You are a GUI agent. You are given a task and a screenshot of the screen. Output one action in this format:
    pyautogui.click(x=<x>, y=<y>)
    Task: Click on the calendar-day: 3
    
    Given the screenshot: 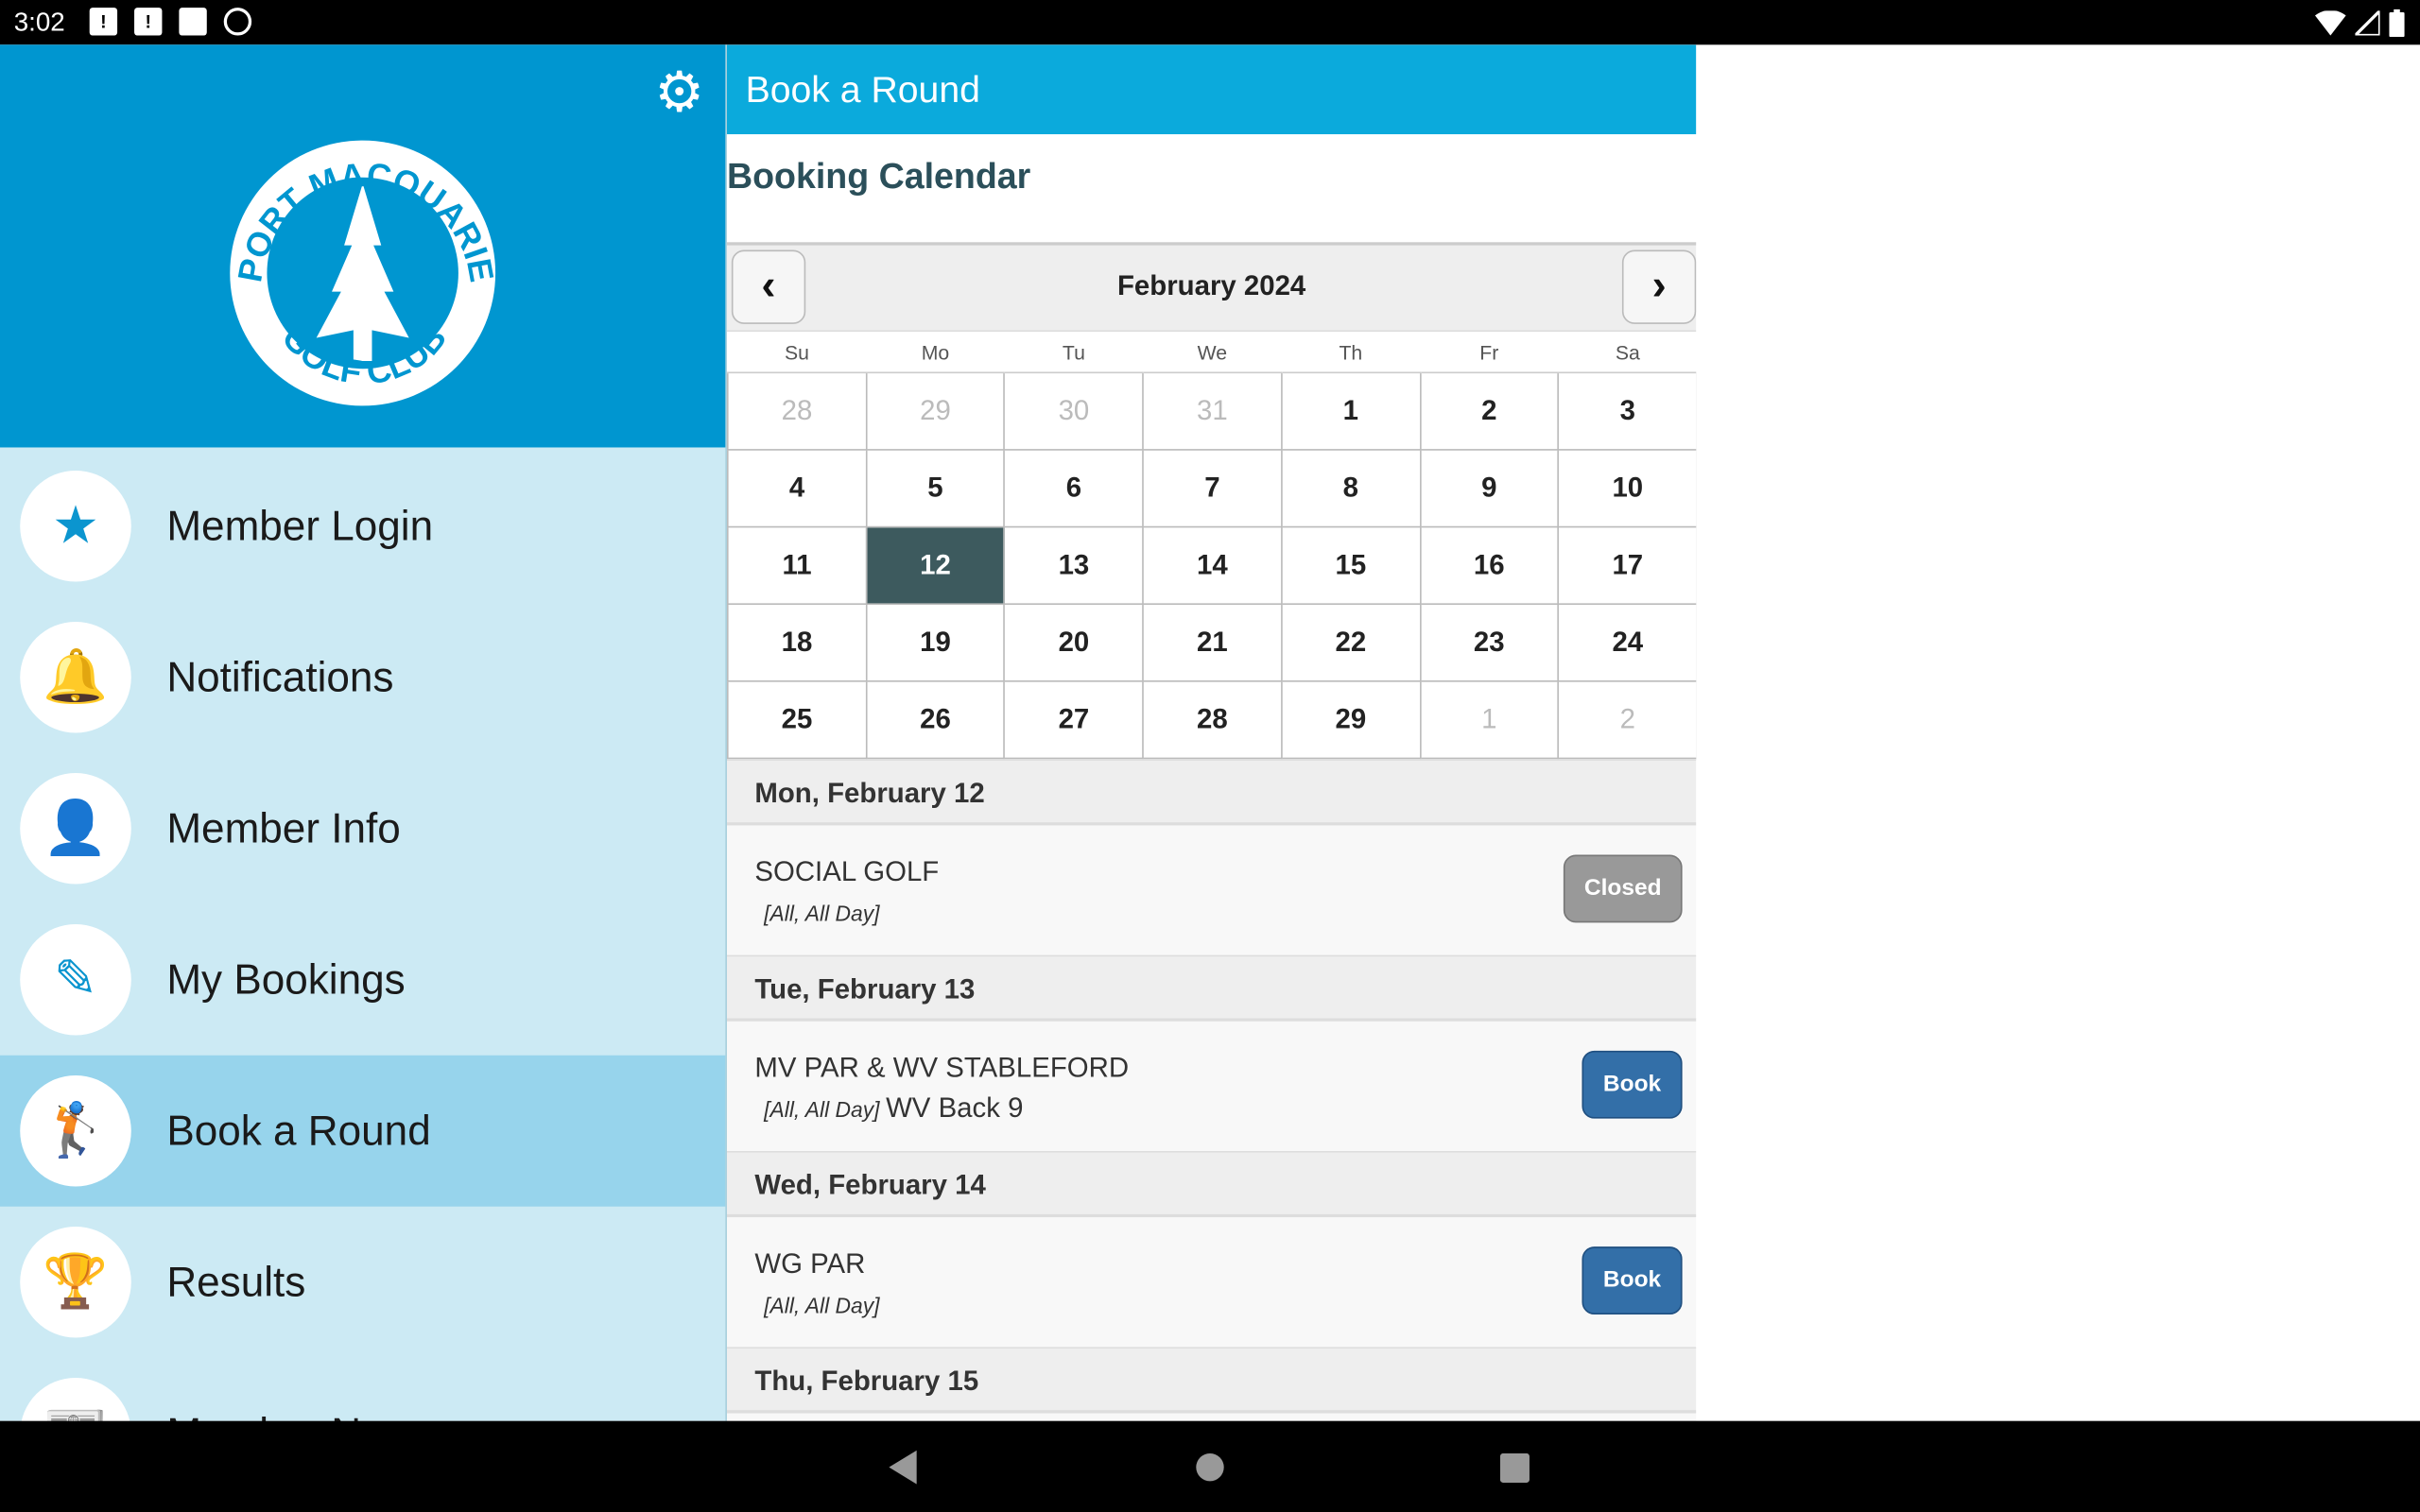 What is the action you would take?
    pyautogui.click(x=1627, y=411)
    